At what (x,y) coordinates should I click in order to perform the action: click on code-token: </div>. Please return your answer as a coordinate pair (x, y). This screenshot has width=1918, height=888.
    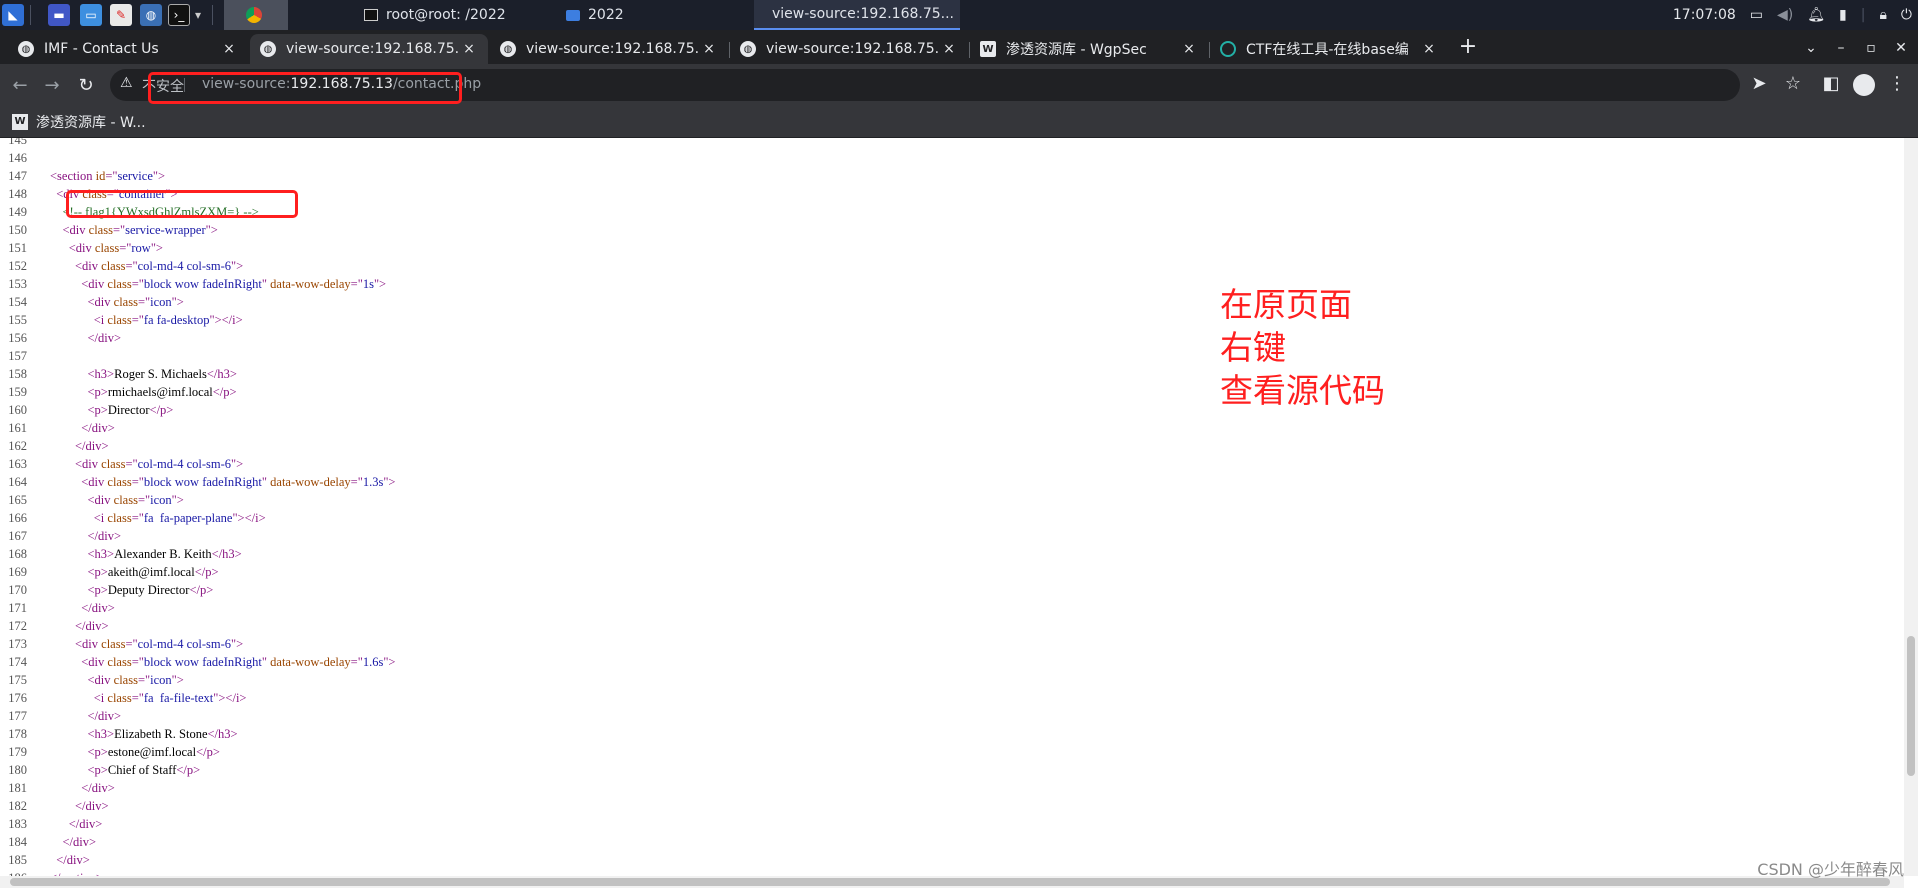
    Looking at the image, I should click on (104, 716).